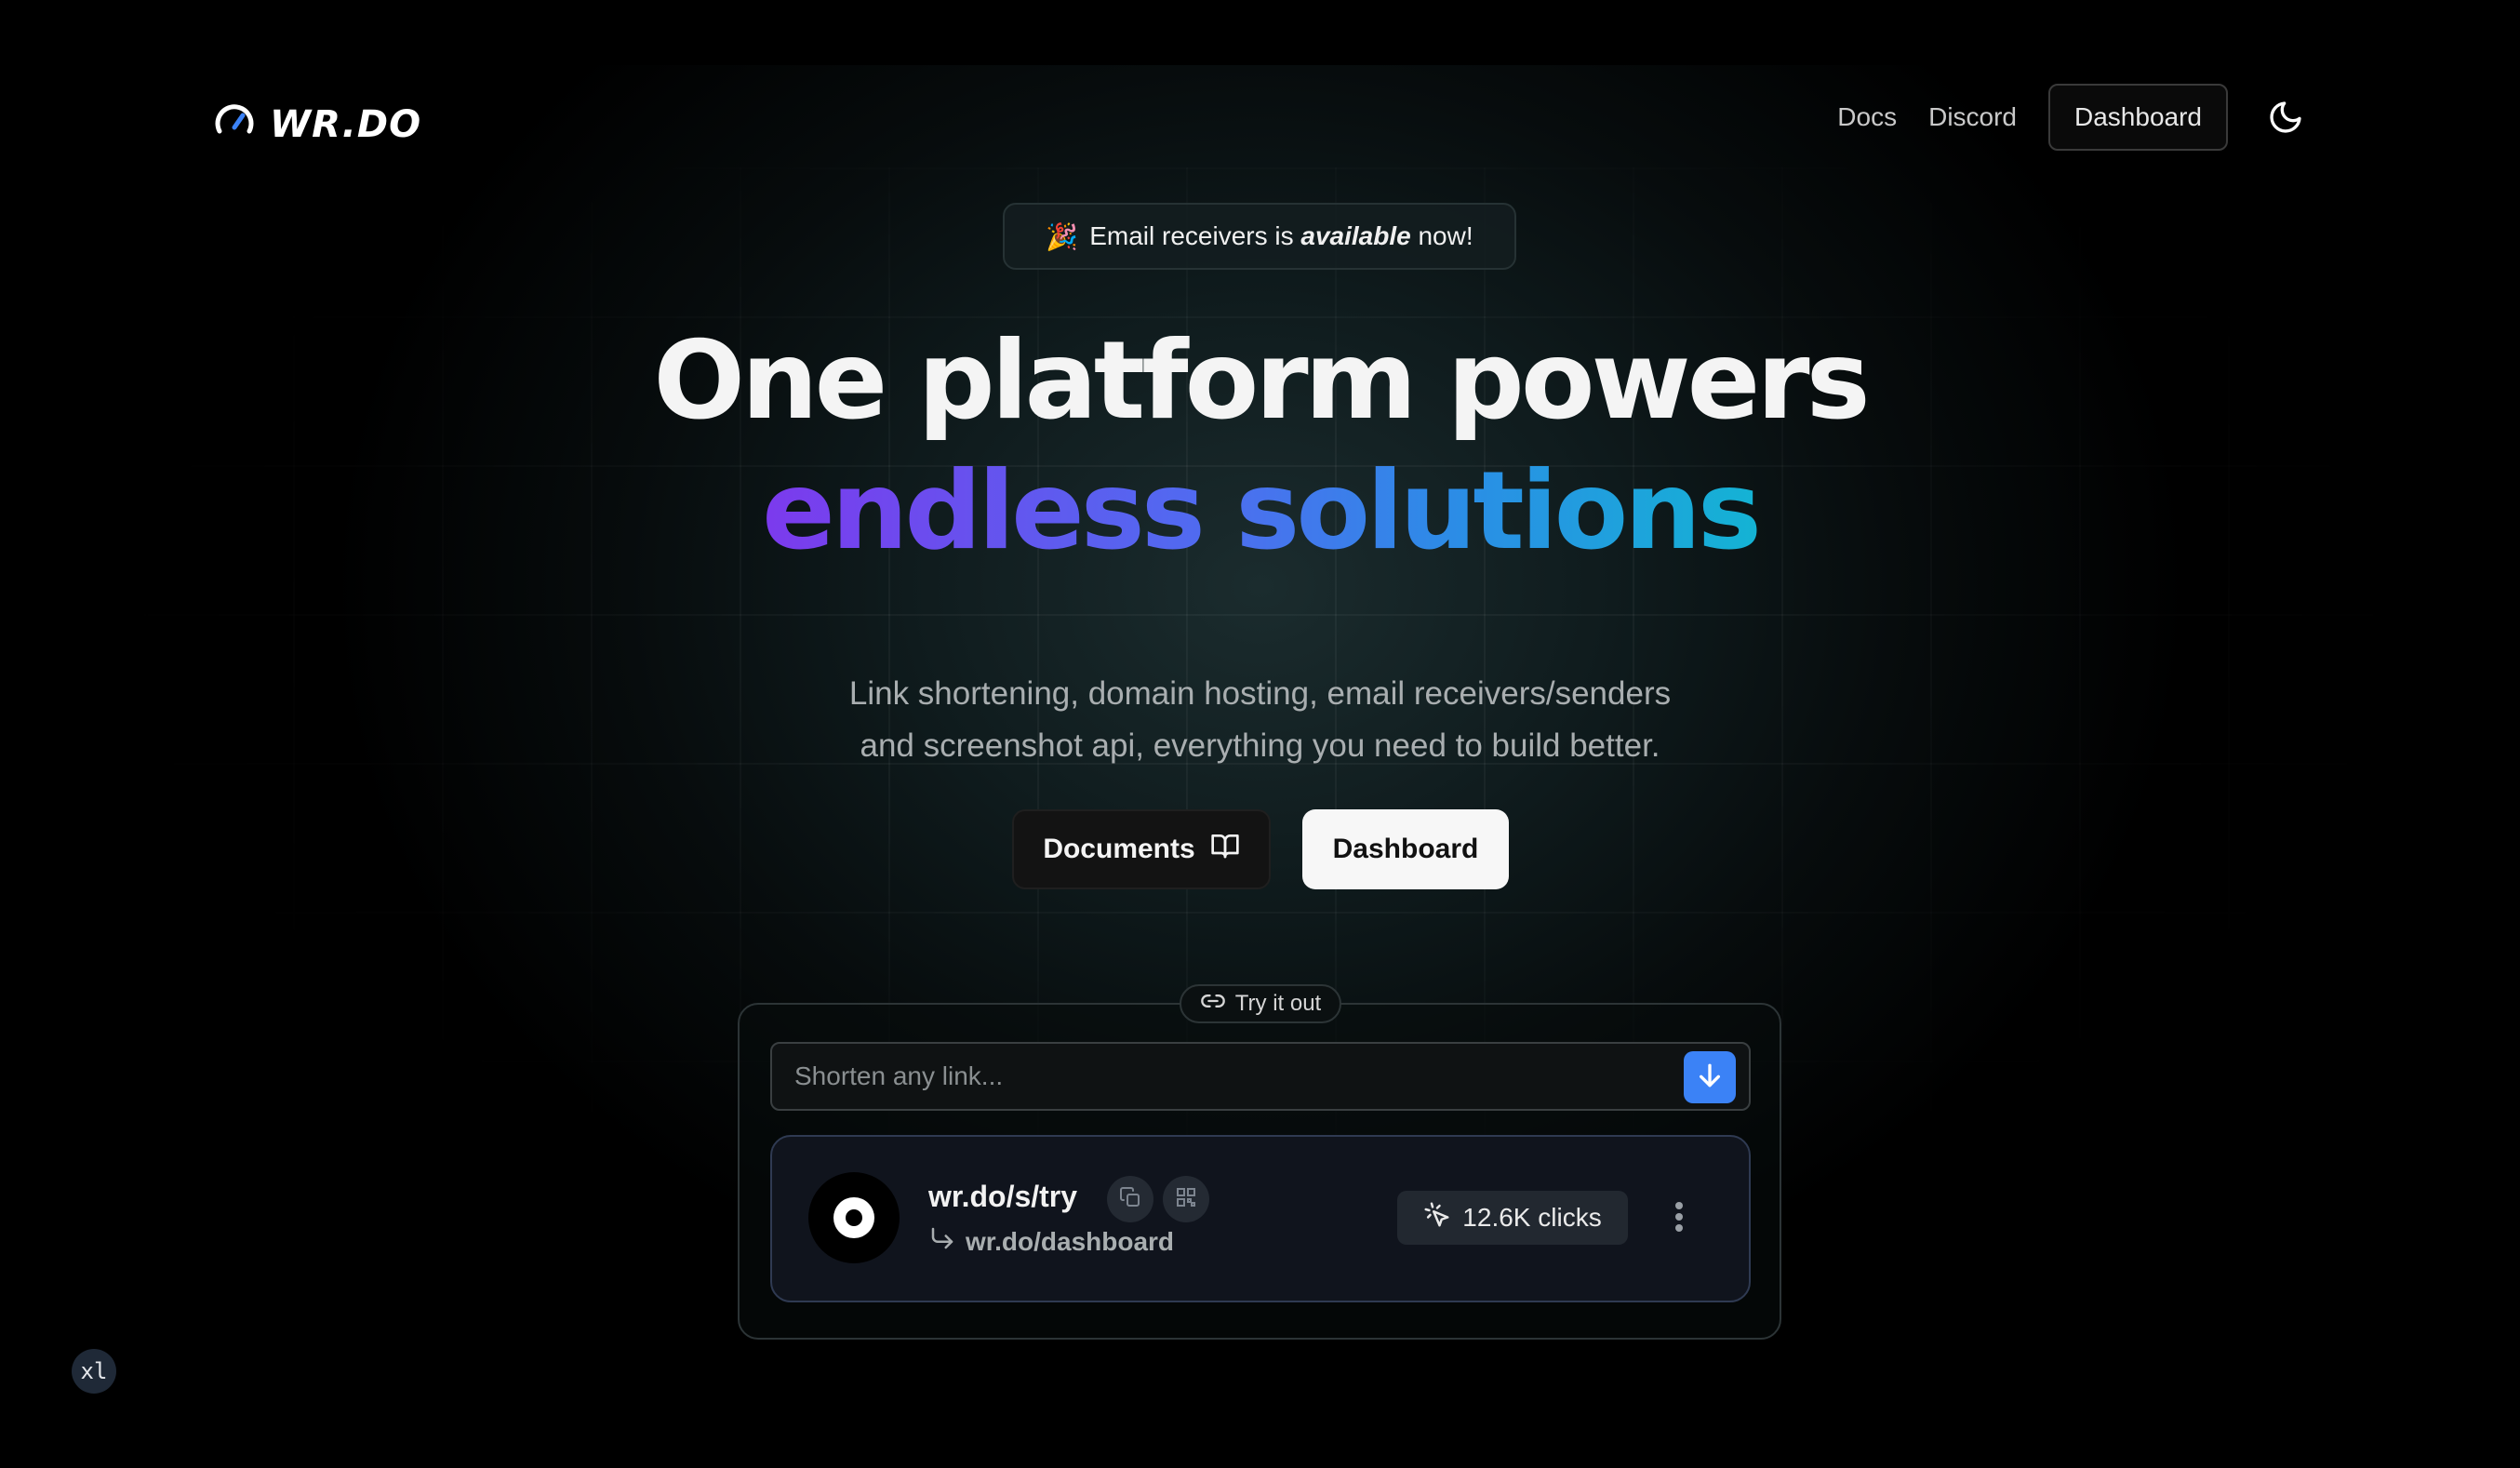  Describe the element at coordinates (1262, 511) in the screenshot. I see `hero-title-line2: endless solutions` at that location.